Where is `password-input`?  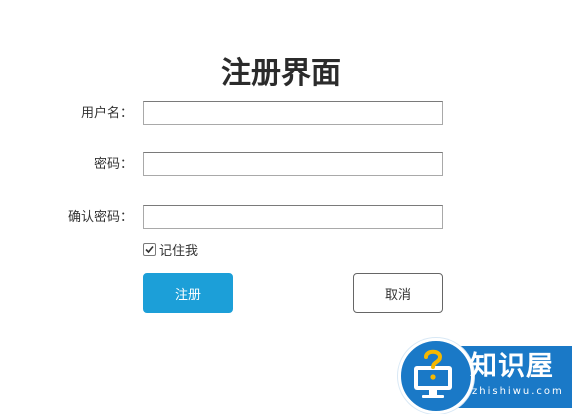
password-input is located at coordinates (293, 164).